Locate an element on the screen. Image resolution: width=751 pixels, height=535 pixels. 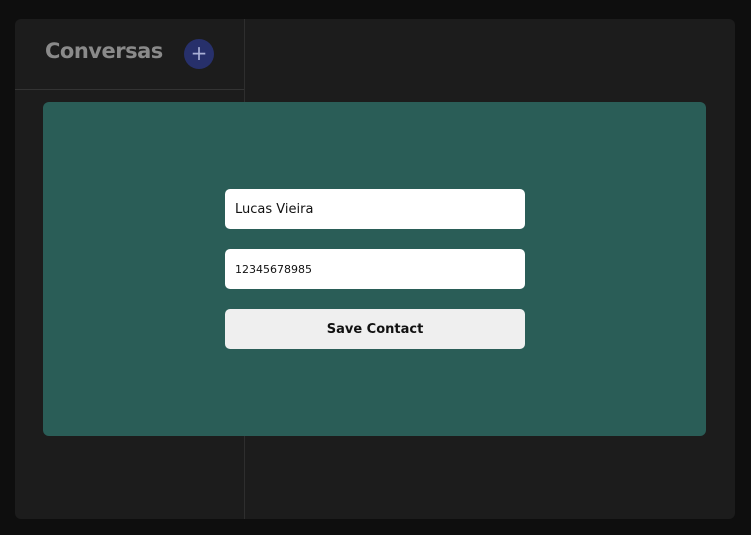
add-conversation-button: + is located at coordinates (199, 54).